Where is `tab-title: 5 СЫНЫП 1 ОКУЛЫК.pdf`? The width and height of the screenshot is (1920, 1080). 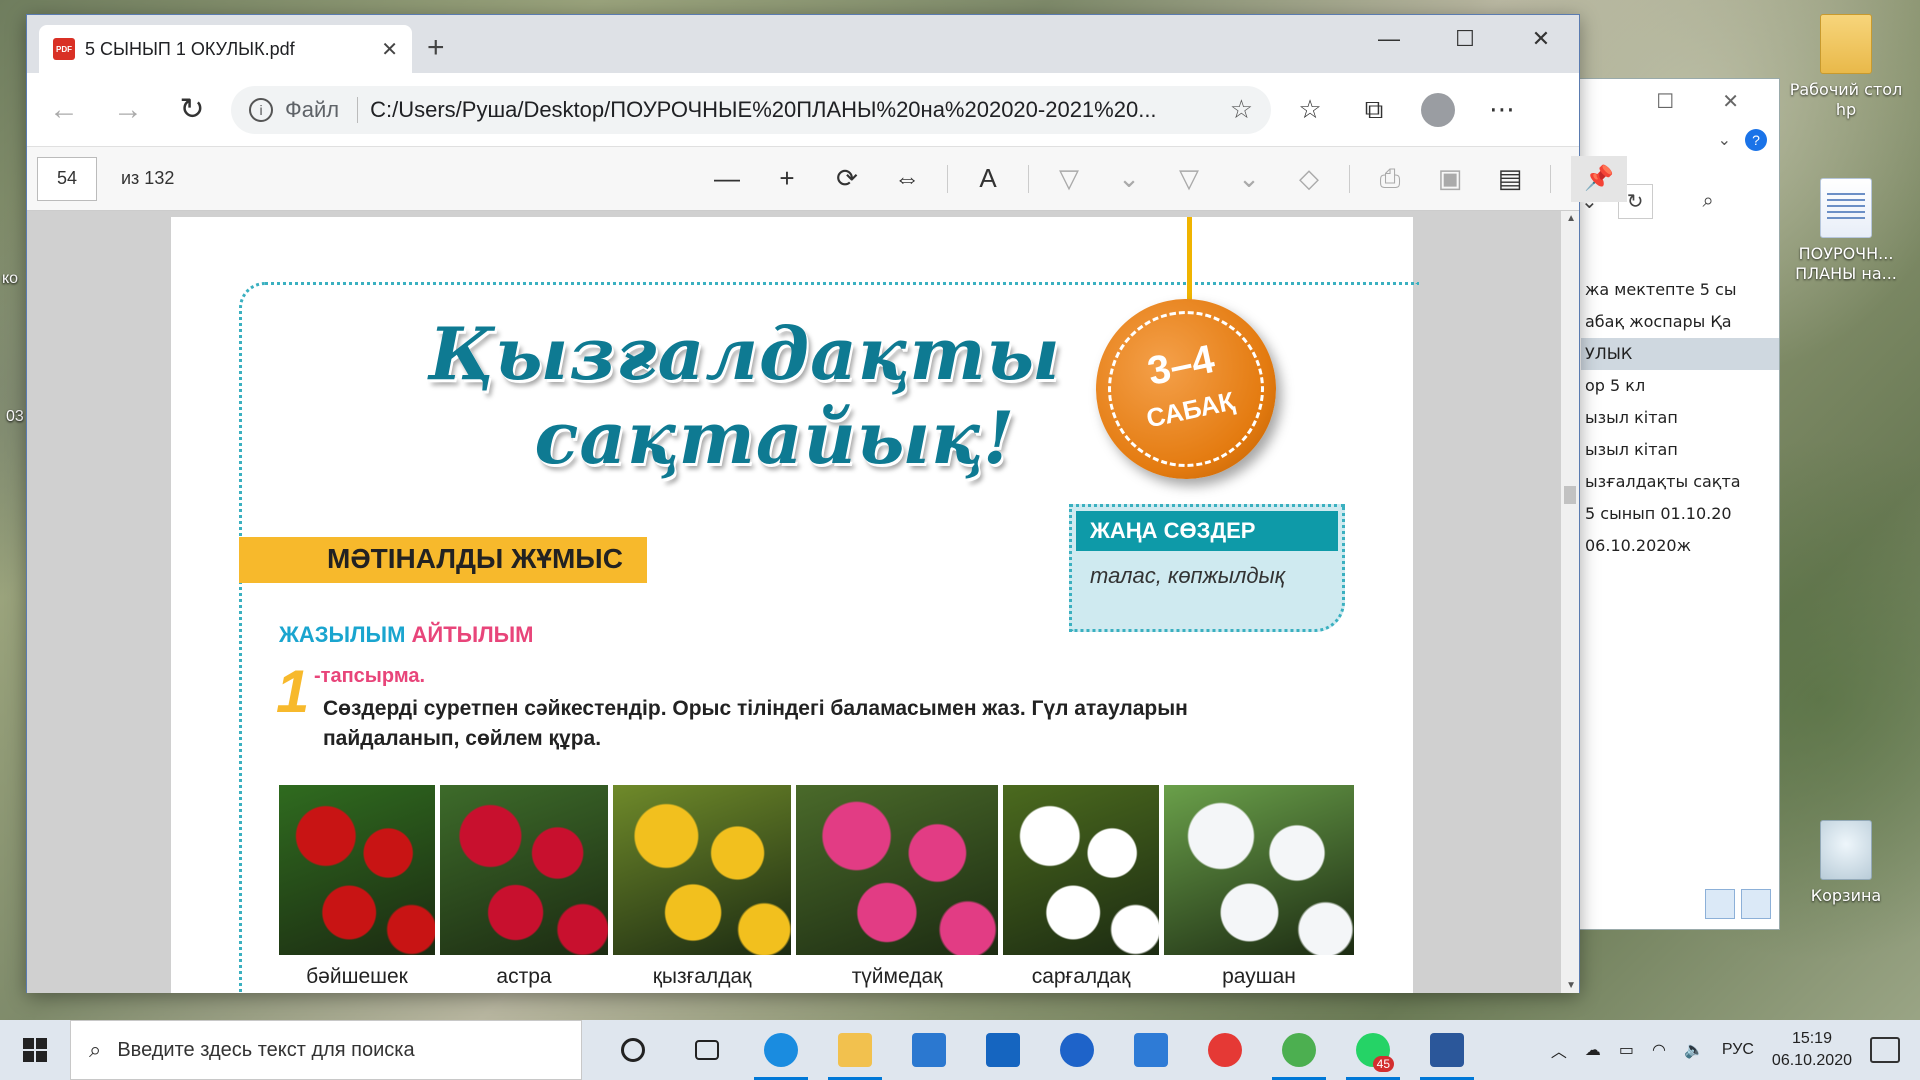 tab-title: 5 СЫНЫП 1 ОКУЛЫК.pdf is located at coordinates (190, 48).